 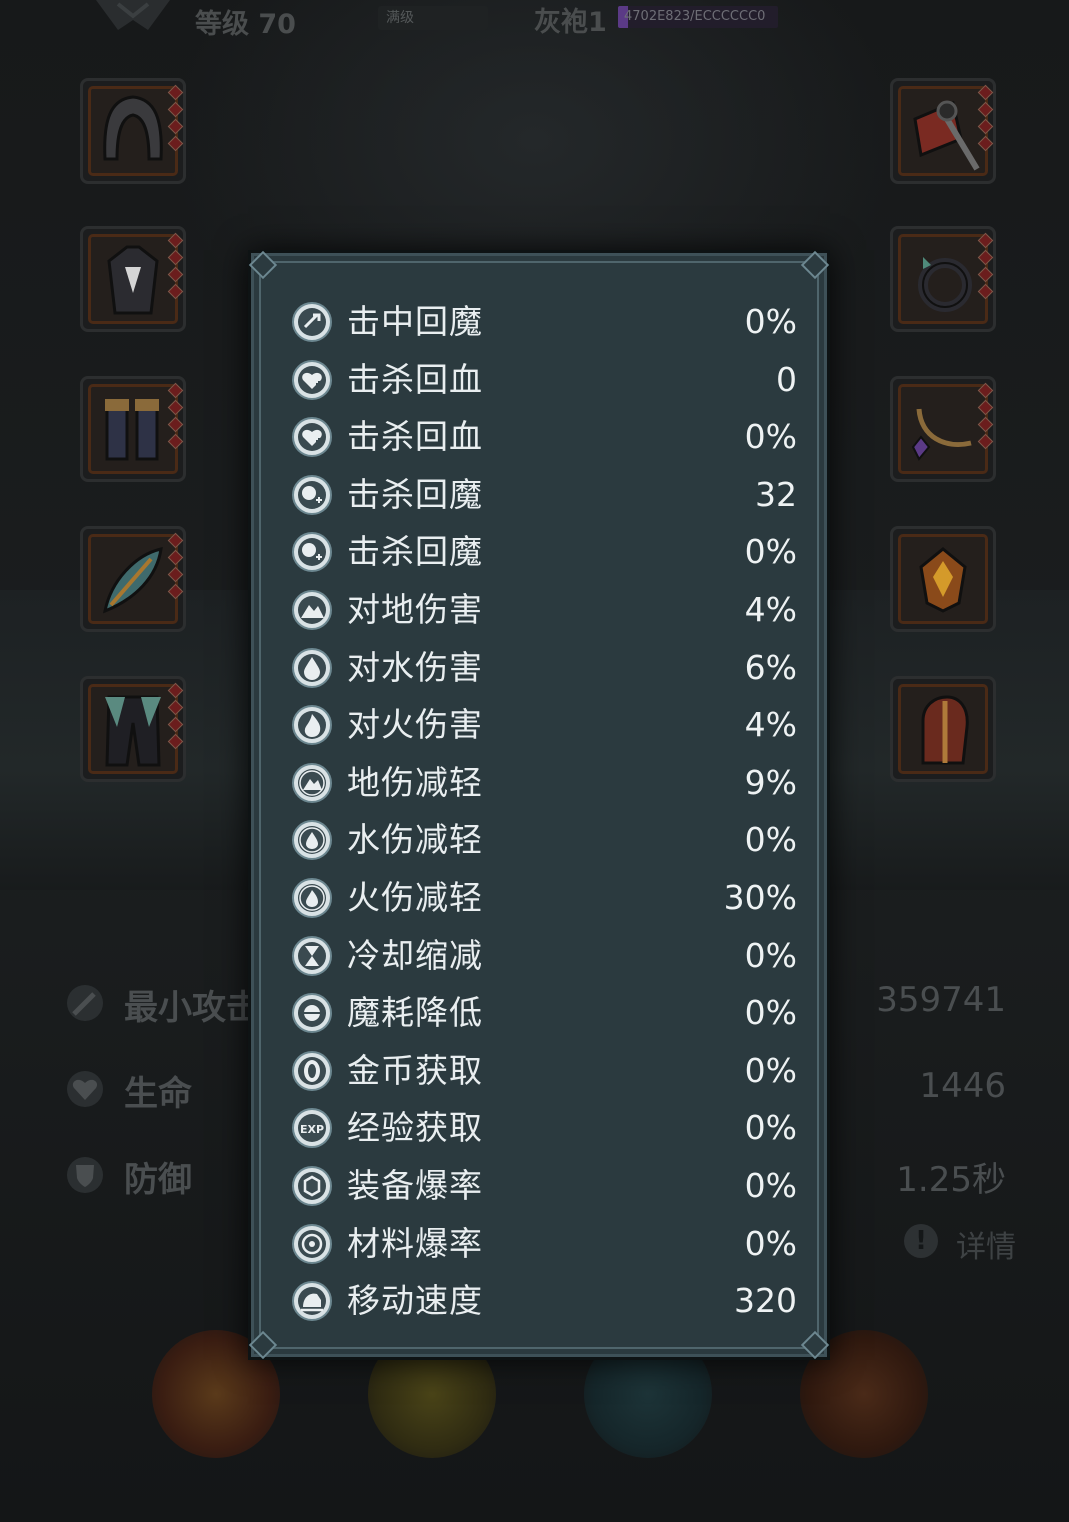 What do you see at coordinates (542, 1013) in the screenshot?
I see `stat-row: 魔耗降低 0%` at bounding box center [542, 1013].